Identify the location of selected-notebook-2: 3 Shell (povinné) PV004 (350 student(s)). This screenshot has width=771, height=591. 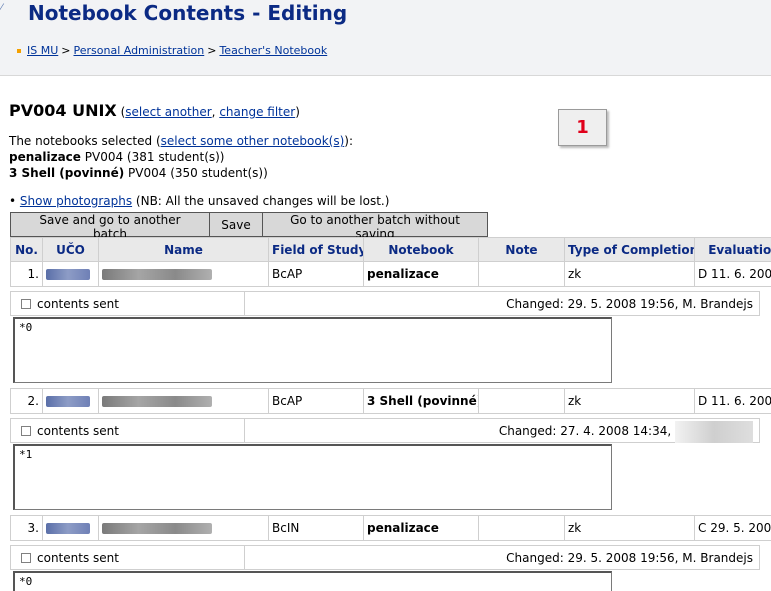
(138, 173).